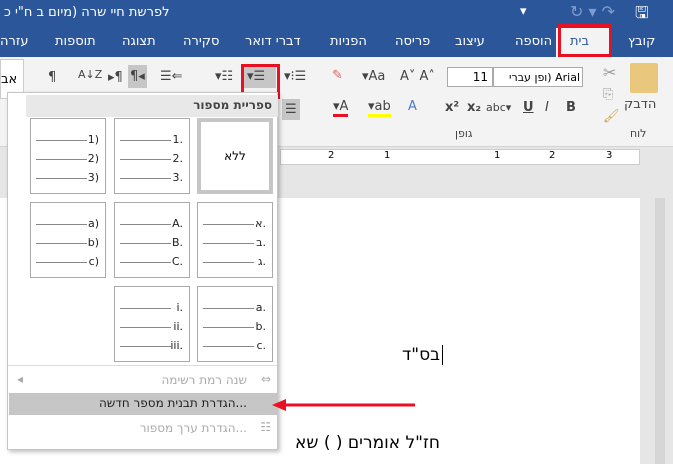  I want to click on doc-line-2: חז"ל אומרים ( ) שא, so click(358, 443).